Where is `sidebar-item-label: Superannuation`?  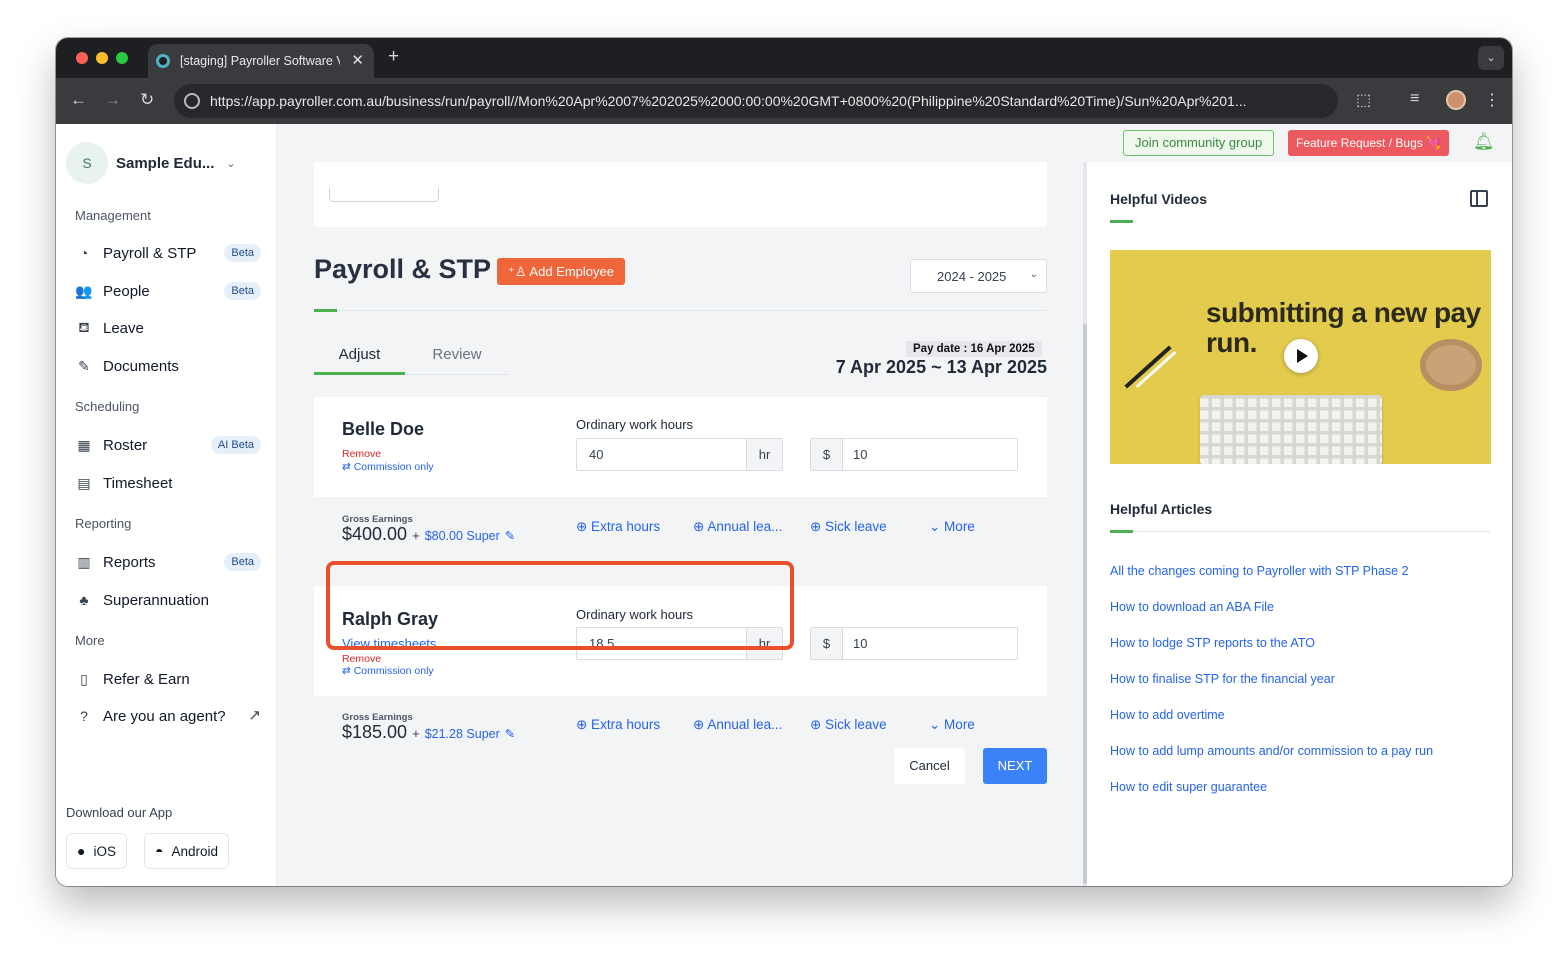
sidebar-item-label: Superannuation is located at coordinates (156, 600).